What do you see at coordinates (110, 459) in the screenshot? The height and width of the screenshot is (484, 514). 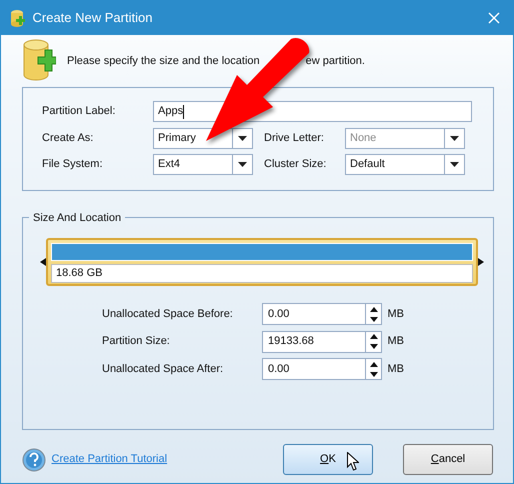 I see `tutorial-link: Create Partition Tutorial` at bounding box center [110, 459].